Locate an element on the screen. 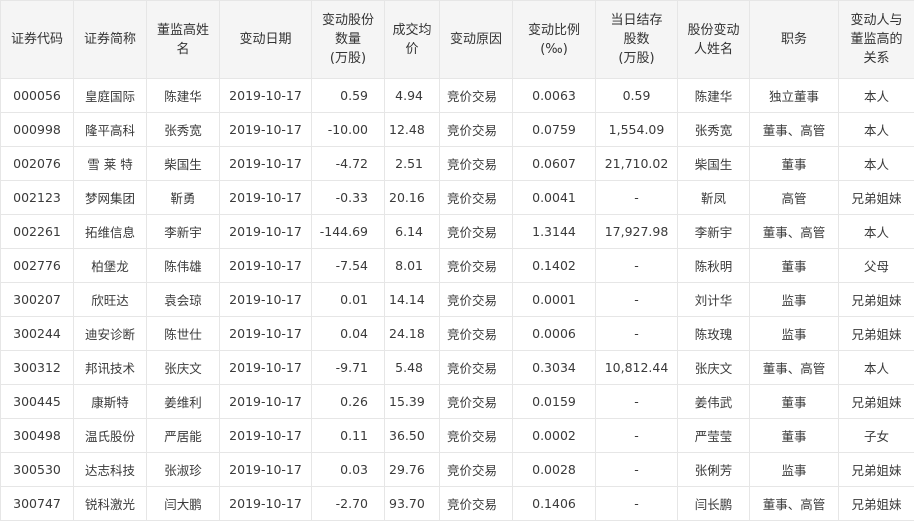 The image size is (914, 521). cell-stock-name: 皇庭国际 is located at coordinates (110, 95).